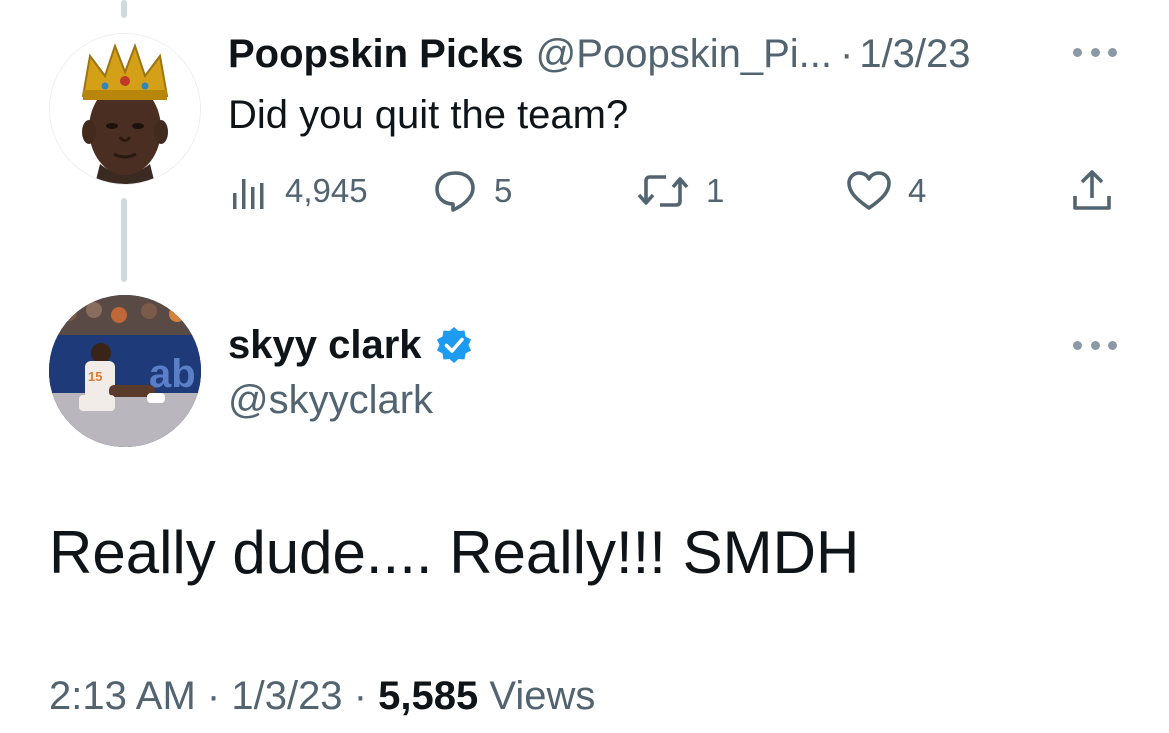 This screenshot has height=733, width=1169. I want to click on main-tweet-text: Really dude.... Really!!! SMDH, so click(454, 552).